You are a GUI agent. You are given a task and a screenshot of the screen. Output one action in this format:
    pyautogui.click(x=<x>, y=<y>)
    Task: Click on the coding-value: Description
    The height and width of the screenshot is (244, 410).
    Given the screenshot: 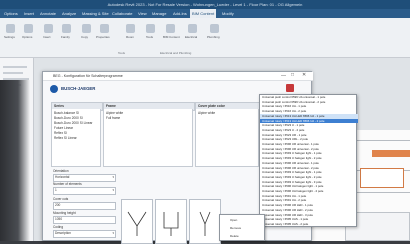 What is the action you would take?
    pyautogui.click(x=63, y=233)
    